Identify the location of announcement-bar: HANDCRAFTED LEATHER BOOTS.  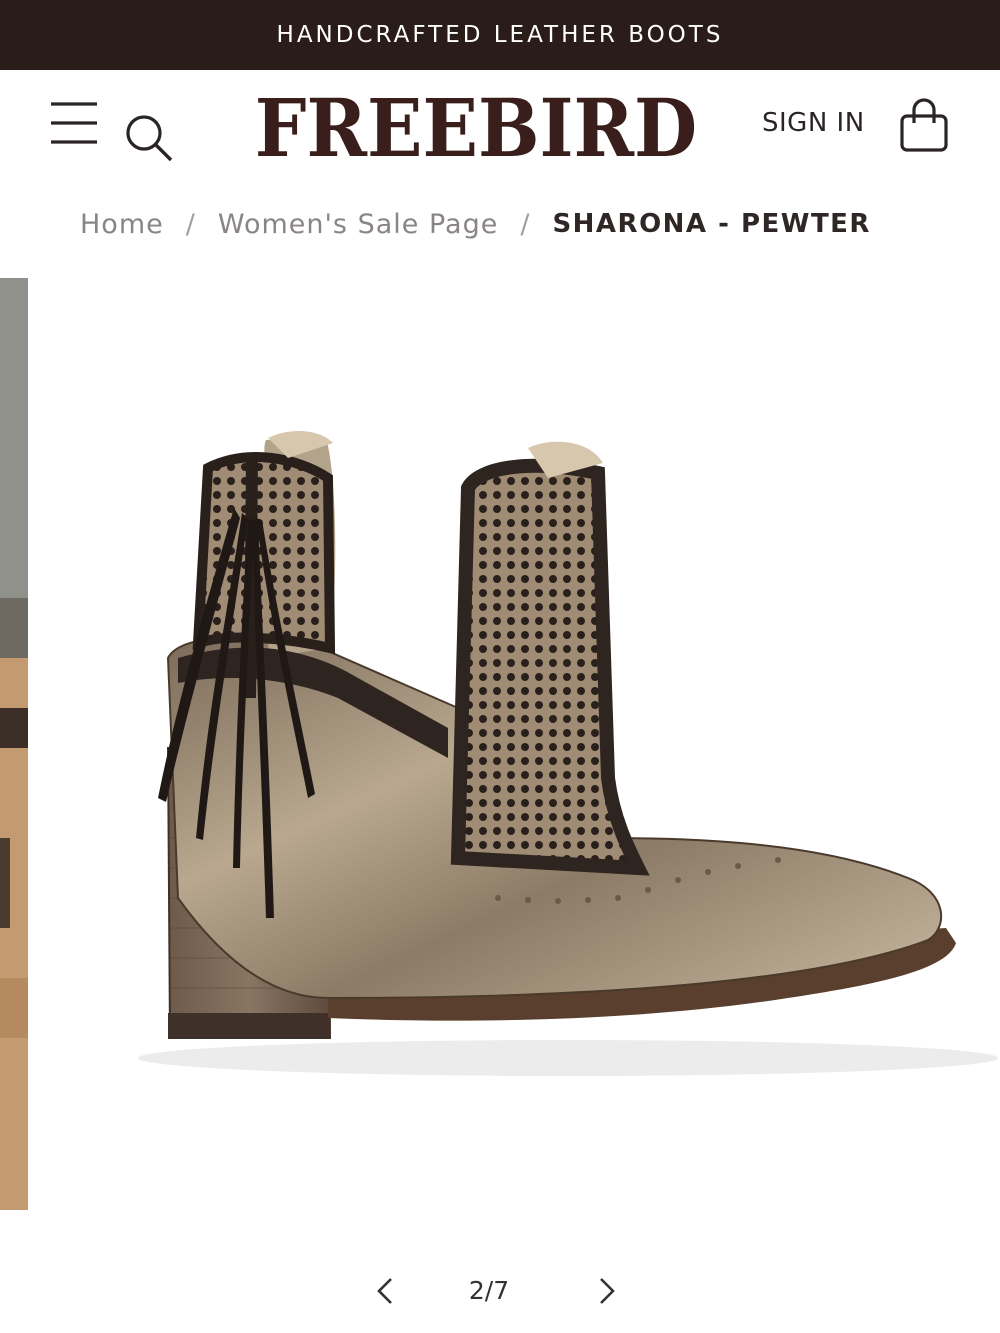
(500, 35).